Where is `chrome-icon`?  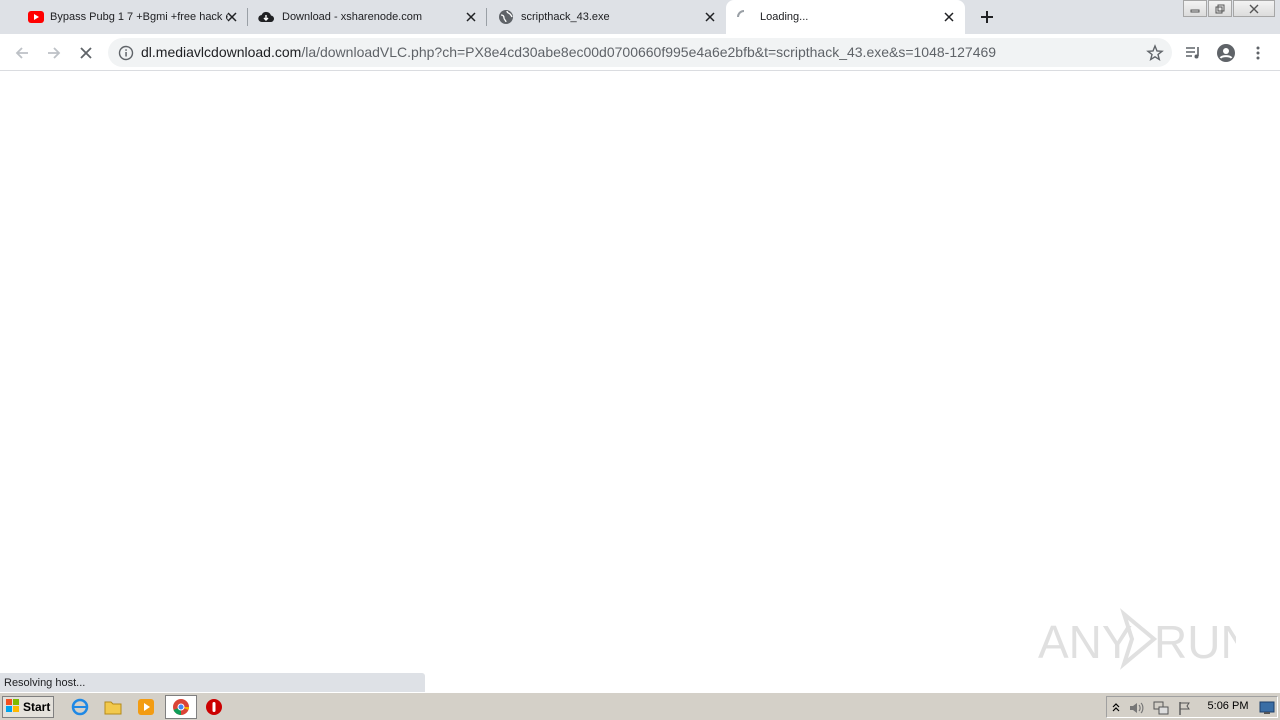 chrome-icon is located at coordinates (181, 709).